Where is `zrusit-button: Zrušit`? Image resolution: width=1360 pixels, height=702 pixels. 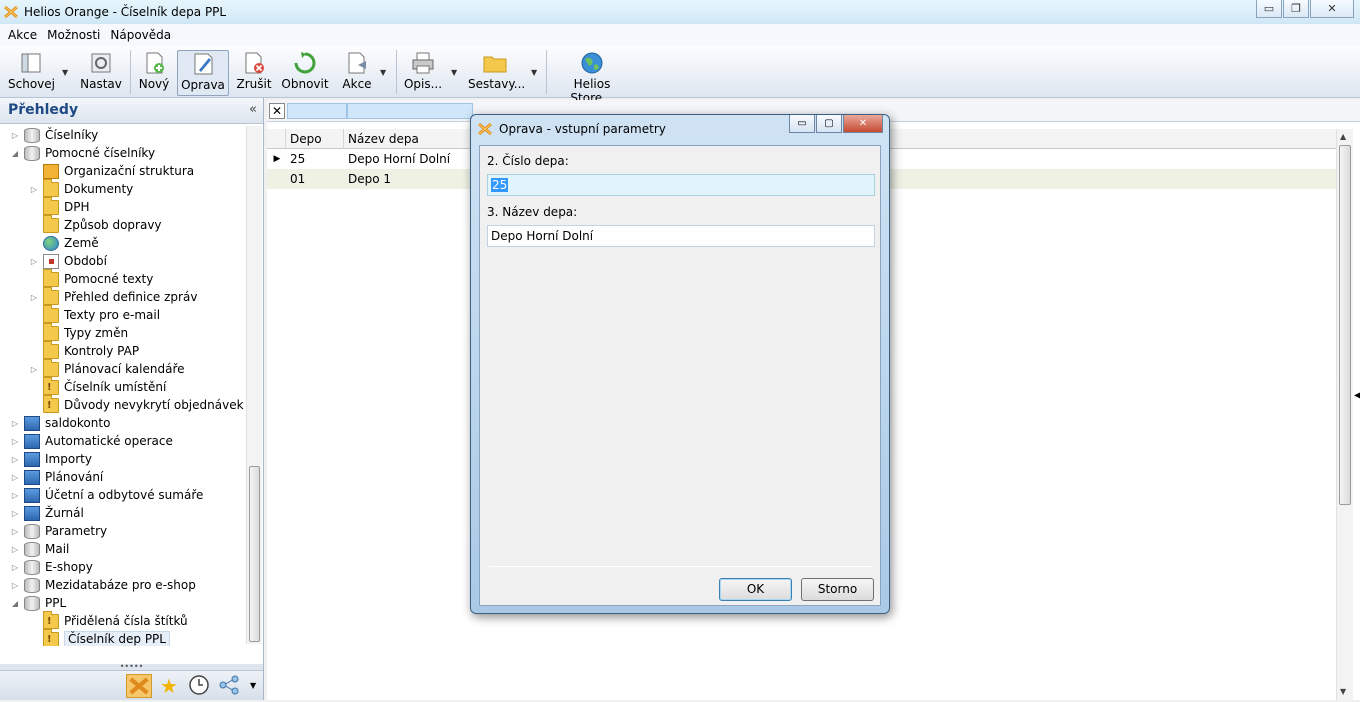 zrusit-button: Zrušit is located at coordinates (254, 73).